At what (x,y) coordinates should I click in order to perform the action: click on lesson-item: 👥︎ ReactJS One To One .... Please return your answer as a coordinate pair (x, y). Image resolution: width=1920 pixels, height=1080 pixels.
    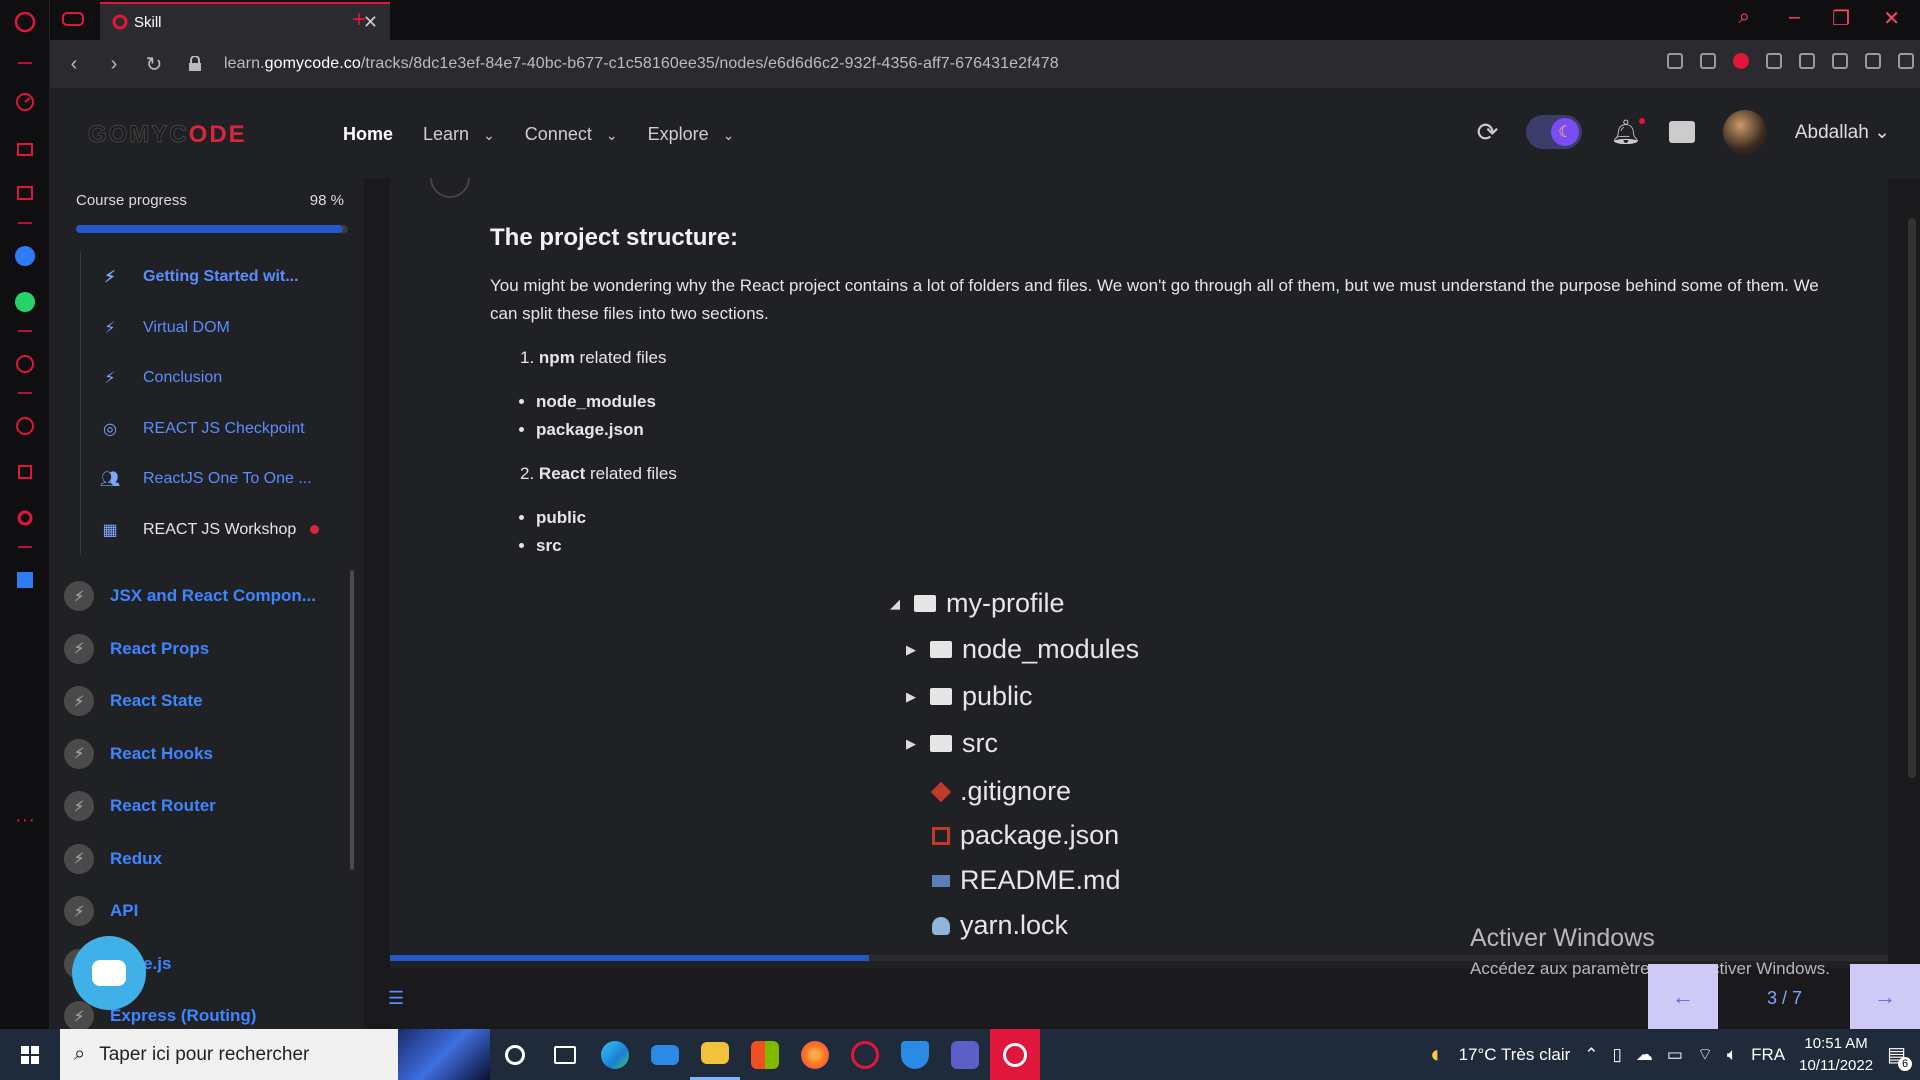
    Looking at the image, I should click on (215, 479).